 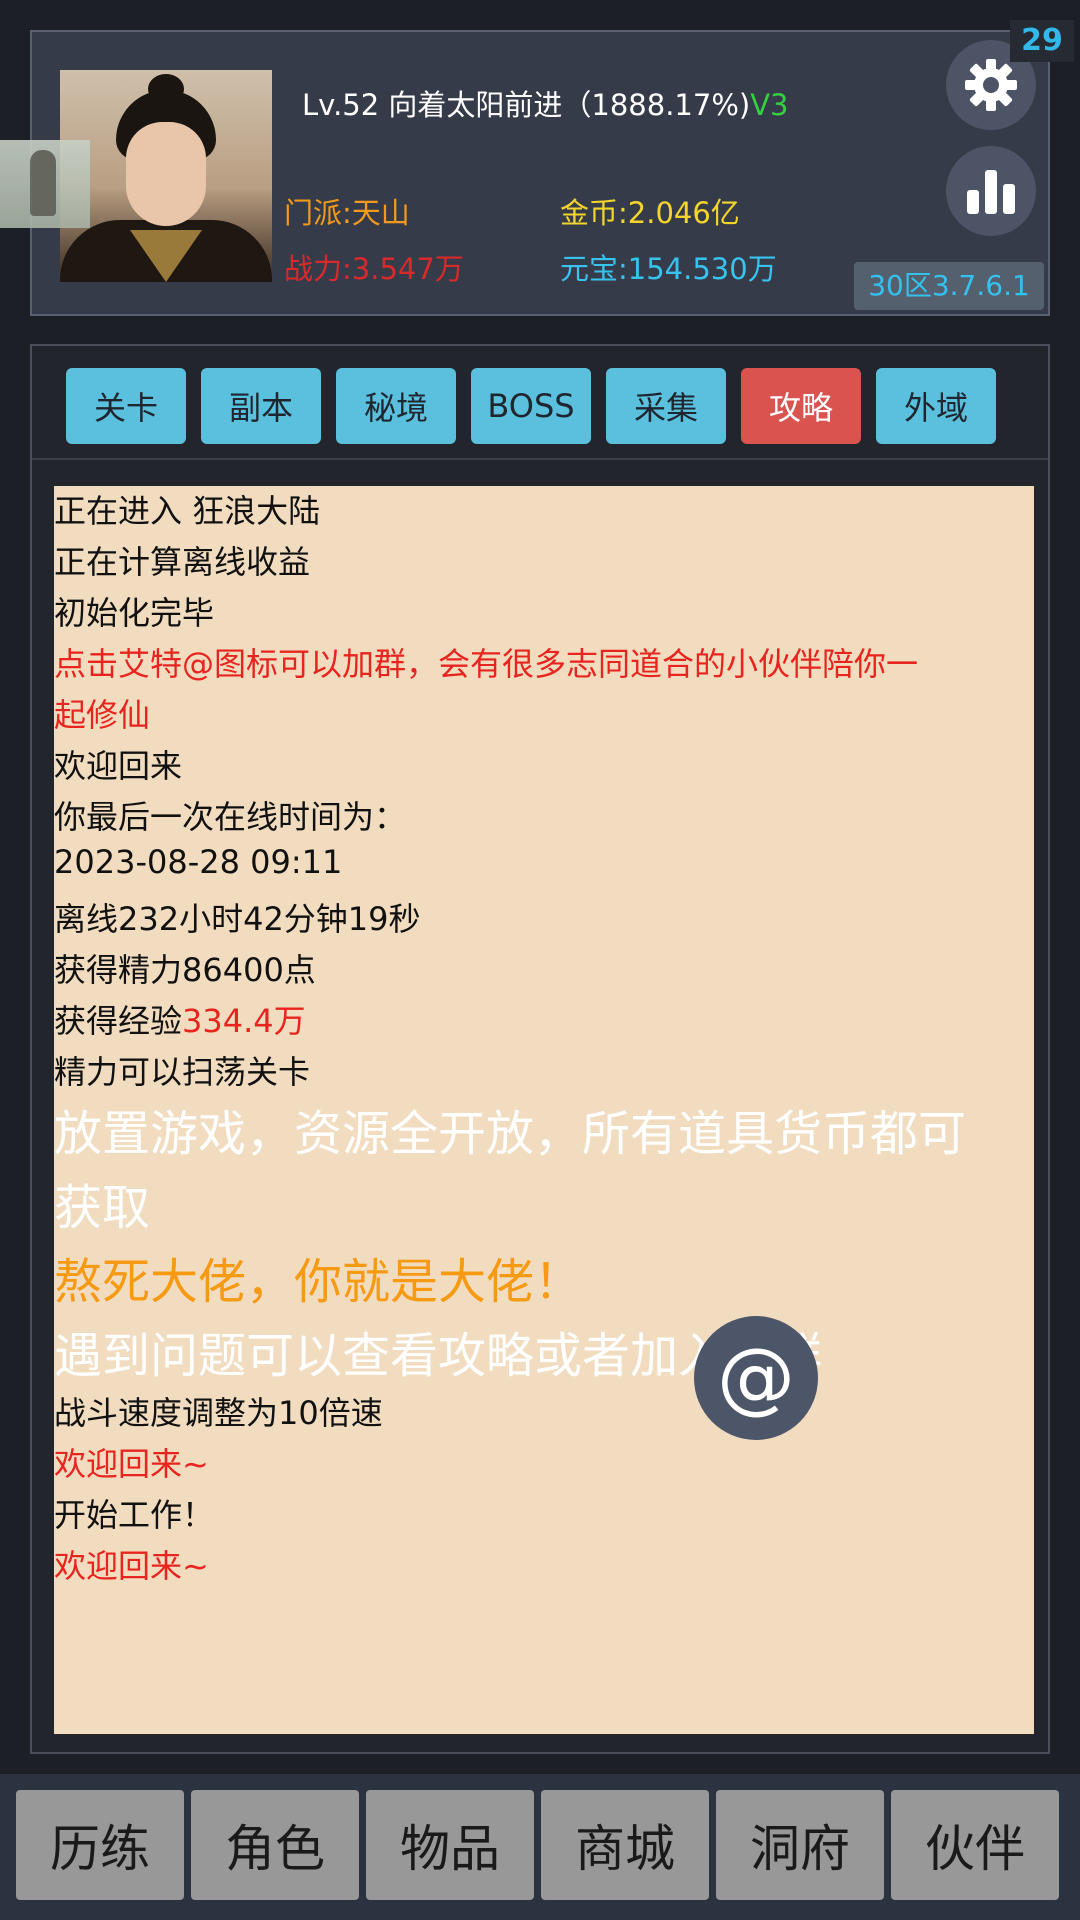 I want to click on log-line: 正在计算离线收益, so click(x=182, y=562).